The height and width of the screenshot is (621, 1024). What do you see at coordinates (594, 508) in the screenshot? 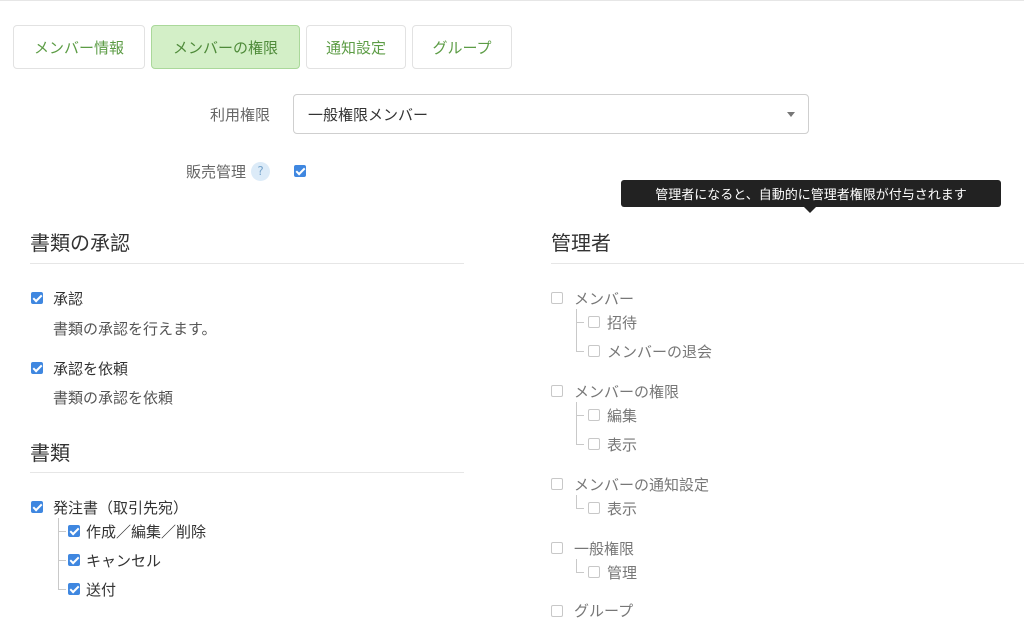
I see `notif-view-checkbox` at bounding box center [594, 508].